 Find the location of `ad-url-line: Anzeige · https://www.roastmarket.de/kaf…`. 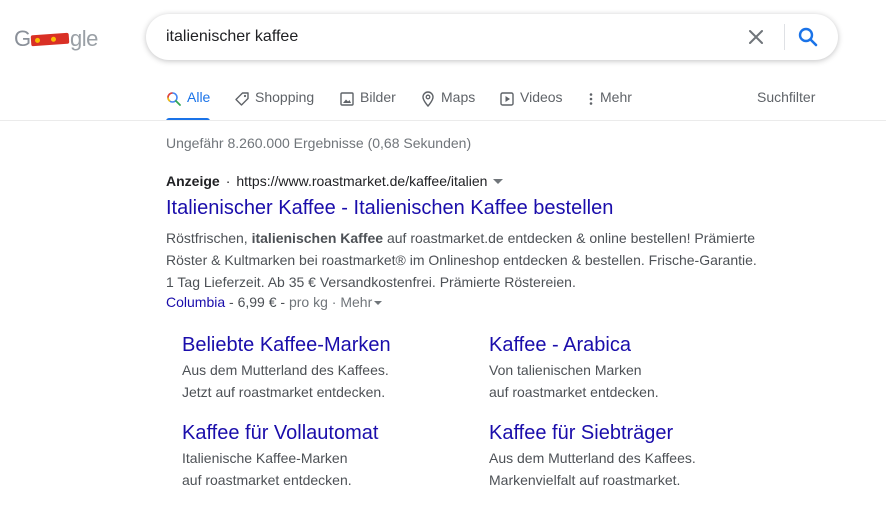

ad-url-line: Anzeige · https://www.roastmarket.de/kaf… is located at coordinates (335, 181).